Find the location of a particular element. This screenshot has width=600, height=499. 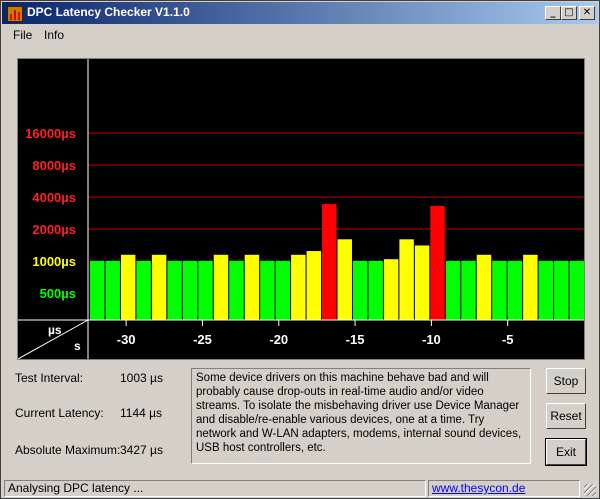

window-title: DPC Latency Checker V1.1.0 is located at coordinates (108, 12).